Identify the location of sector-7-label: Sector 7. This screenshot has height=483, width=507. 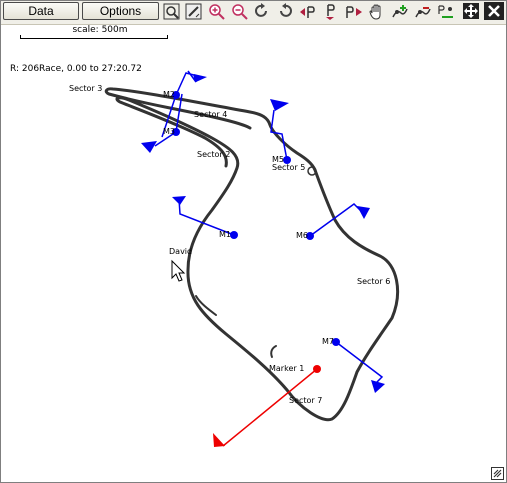
(305, 400).